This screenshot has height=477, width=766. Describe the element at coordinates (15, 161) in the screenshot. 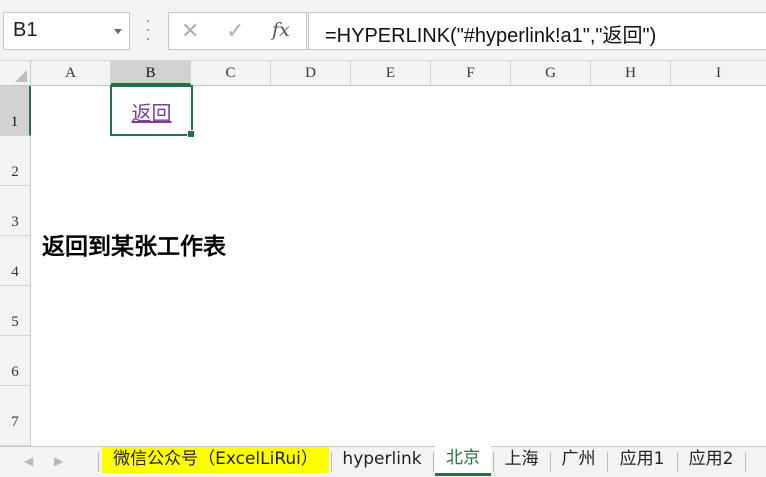

I see `row-header-2: 2` at that location.